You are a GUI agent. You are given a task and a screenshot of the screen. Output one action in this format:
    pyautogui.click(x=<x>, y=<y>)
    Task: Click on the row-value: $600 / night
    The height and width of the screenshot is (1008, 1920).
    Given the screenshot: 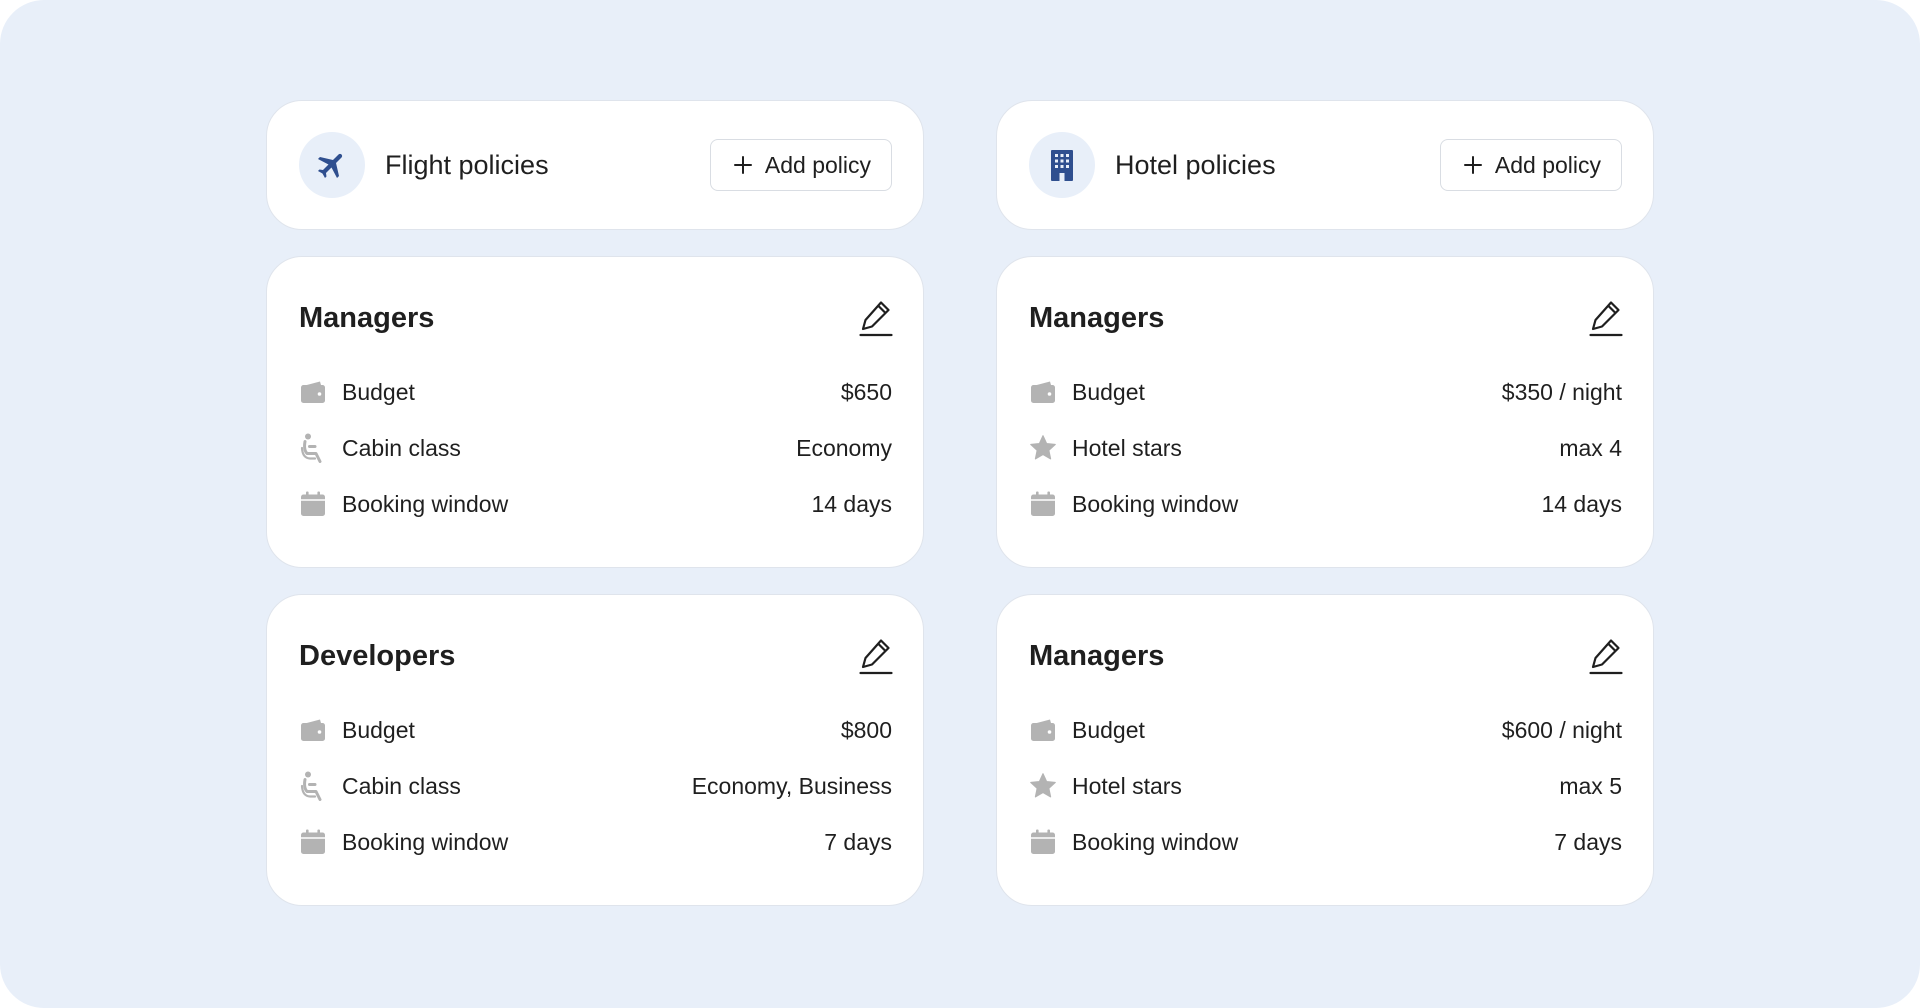 What is the action you would take?
    pyautogui.click(x=1561, y=729)
    